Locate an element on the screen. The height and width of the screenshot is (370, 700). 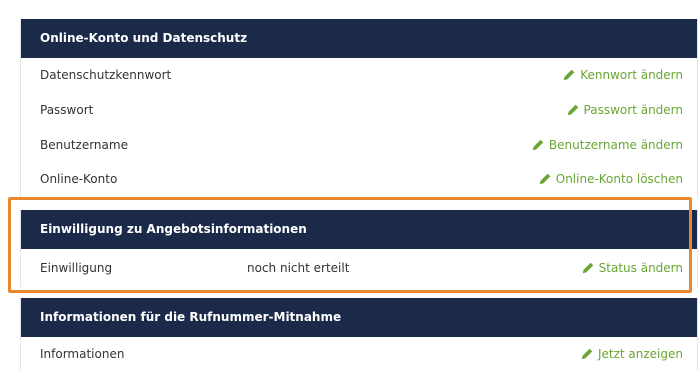
row-online-konto: Online-Konto Online-Konto löschen is located at coordinates (359, 179).